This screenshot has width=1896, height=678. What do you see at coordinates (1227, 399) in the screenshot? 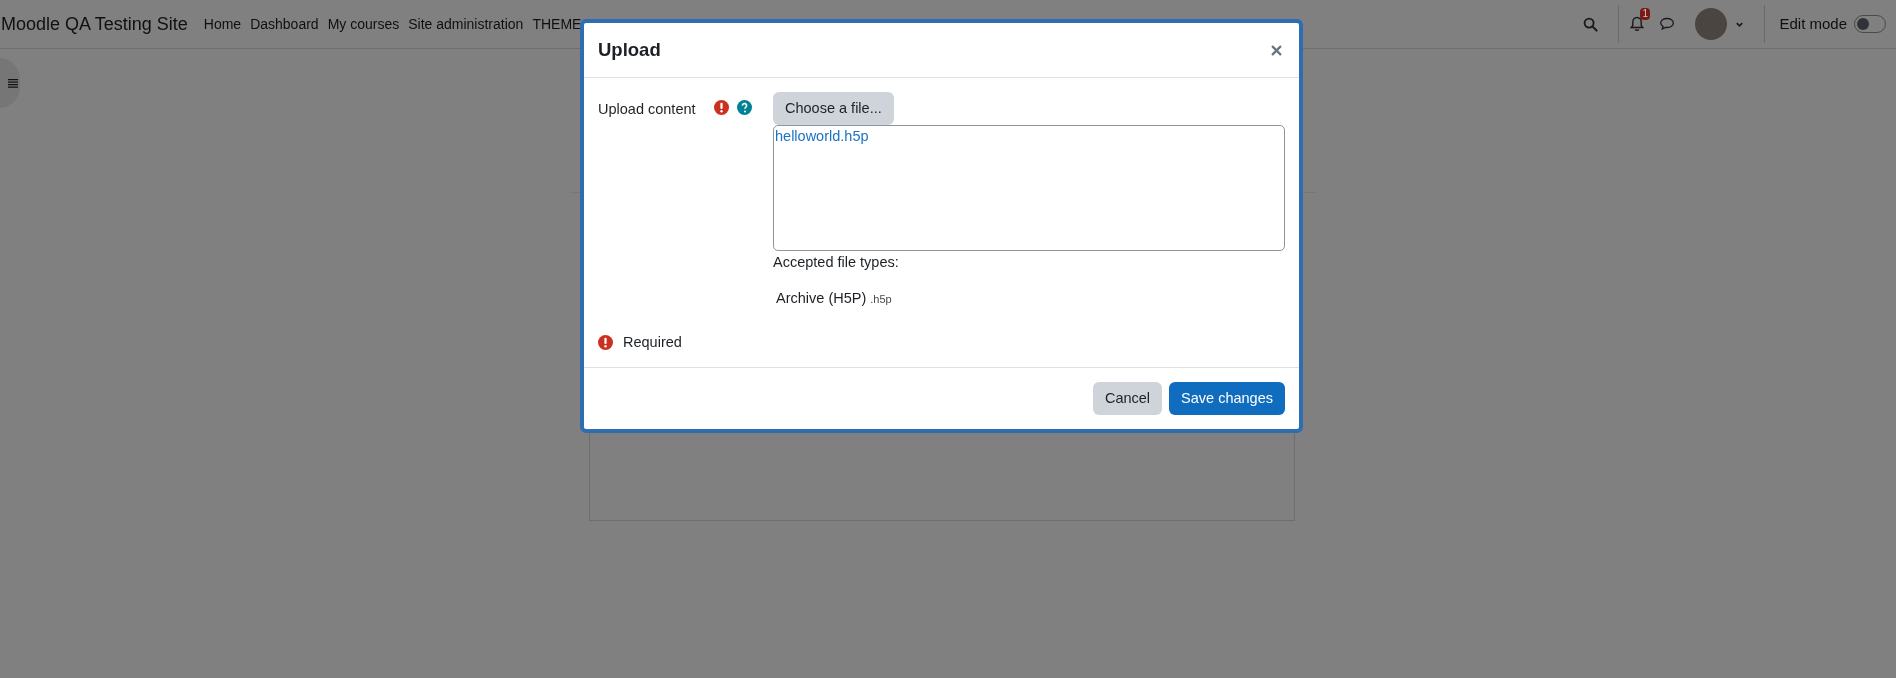
I see `save-button: Save changes` at bounding box center [1227, 399].